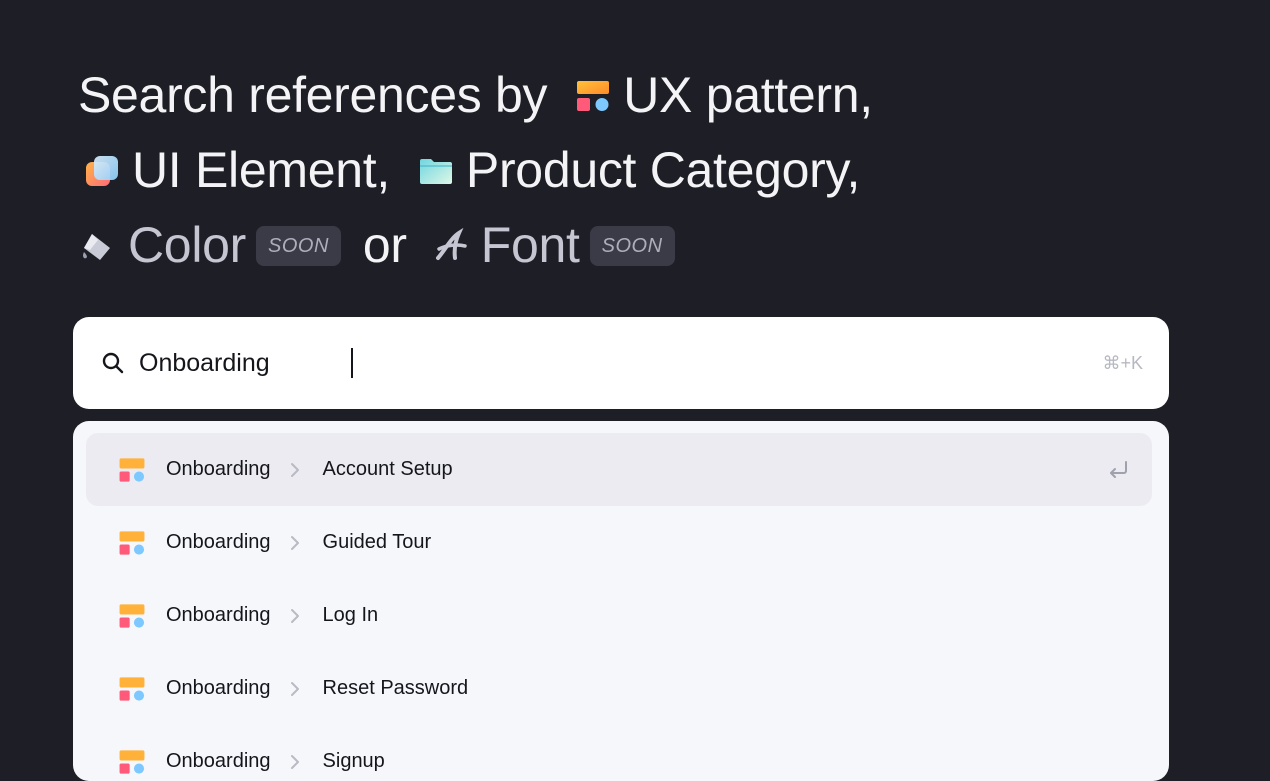 This screenshot has height=781, width=1270. What do you see at coordinates (1122, 362) in the screenshot?
I see `keyboard-shortcut-hint: ⌘+K` at bounding box center [1122, 362].